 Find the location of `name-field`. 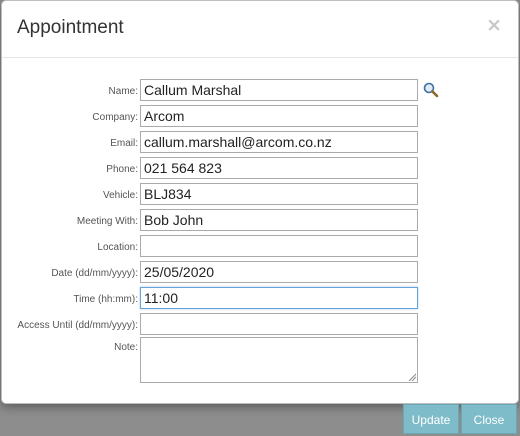

name-field is located at coordinates (279, 90).